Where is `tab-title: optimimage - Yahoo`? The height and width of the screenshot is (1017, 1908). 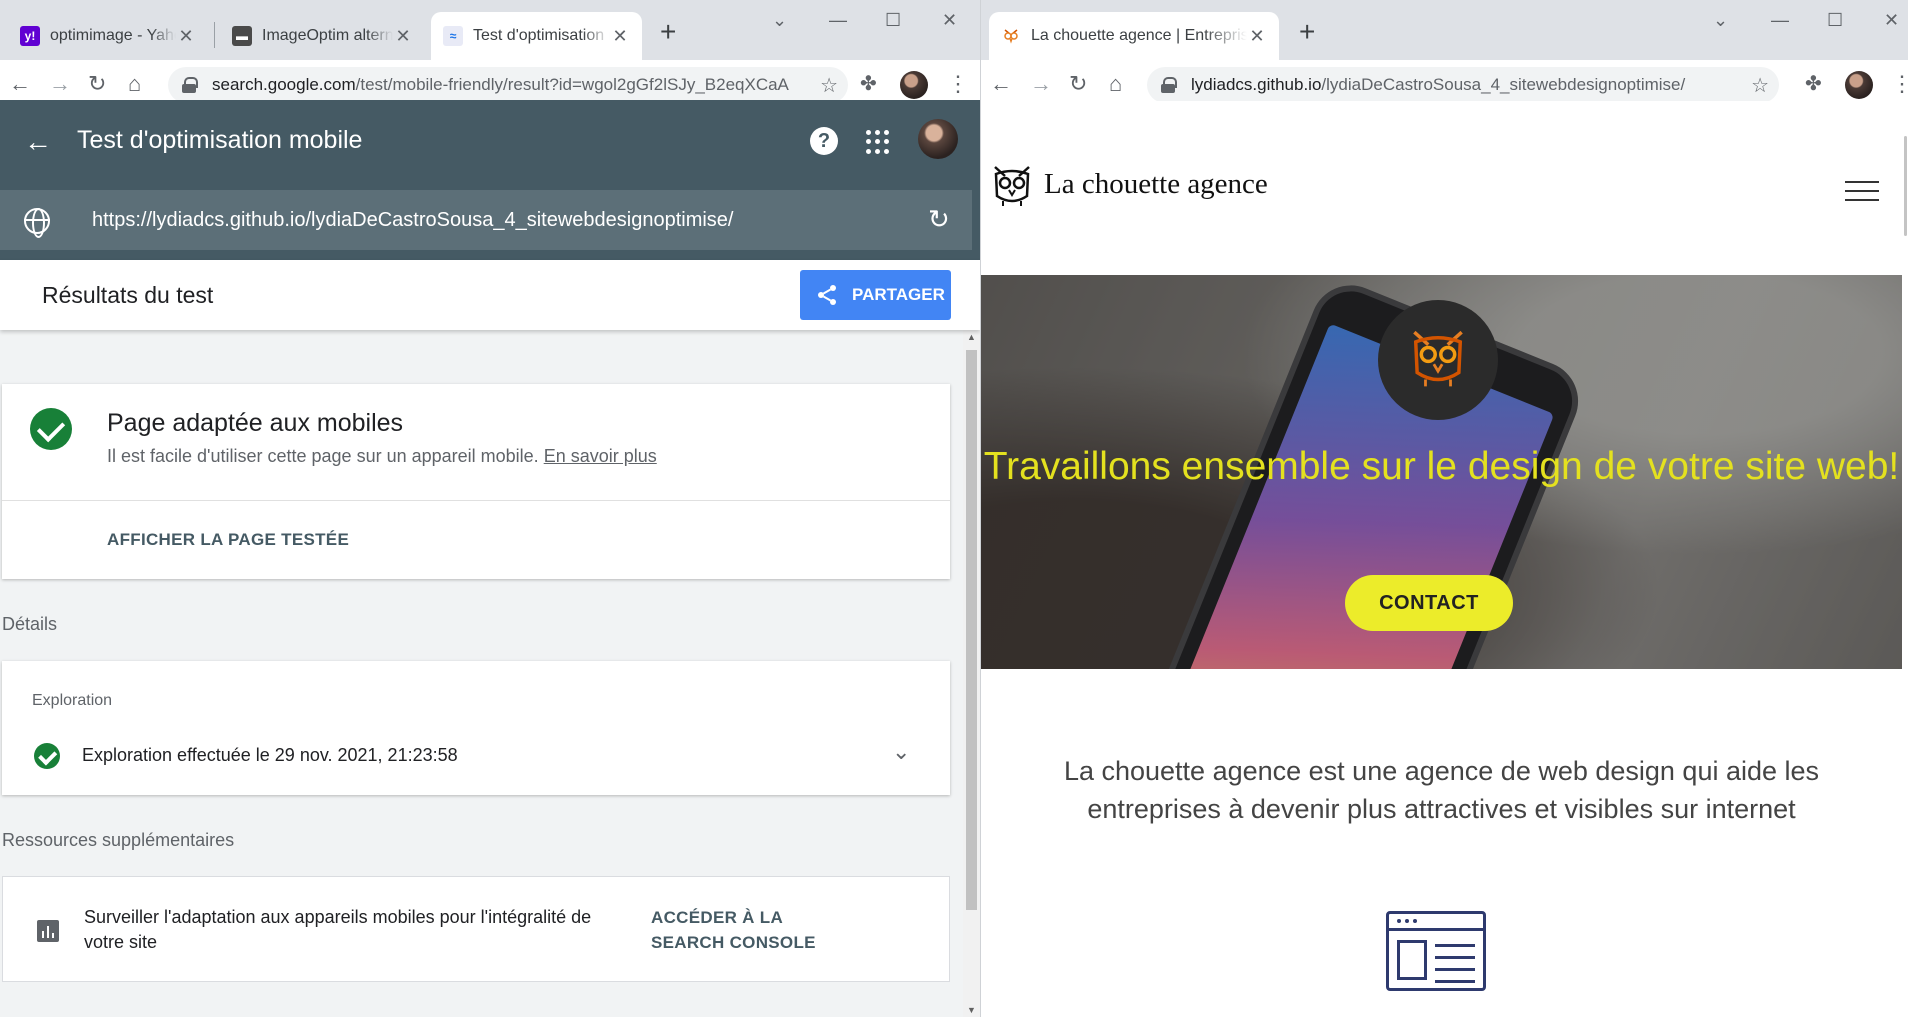 tab-title: optimimage - Yahoo is located at coordinates (113, 35).